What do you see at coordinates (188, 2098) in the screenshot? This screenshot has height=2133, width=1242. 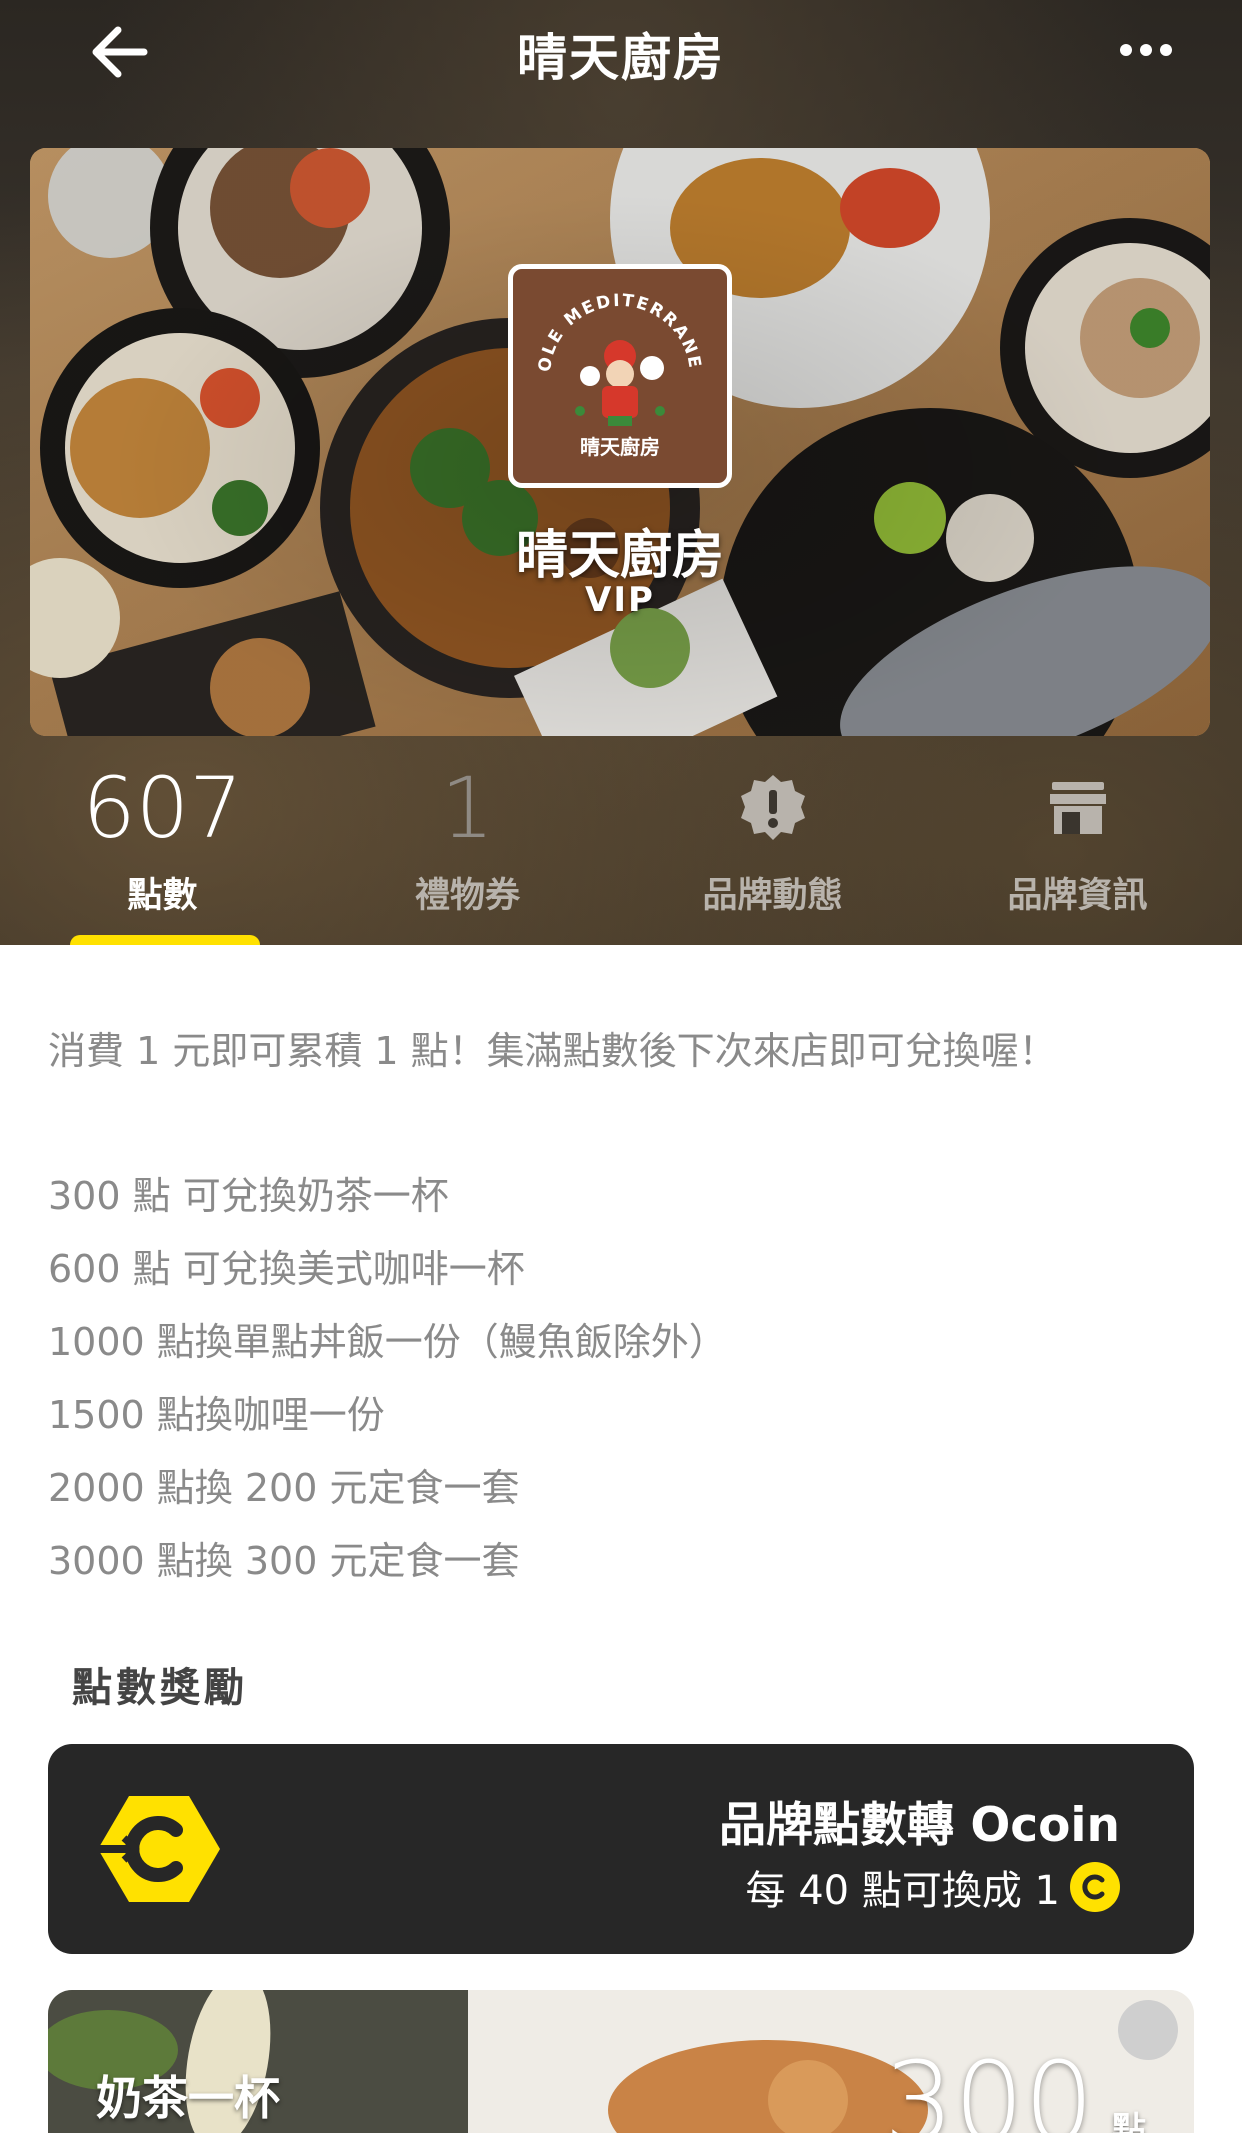 I see `reward-item-name: 奶茶一杯` at bounding box center [188, 2098].